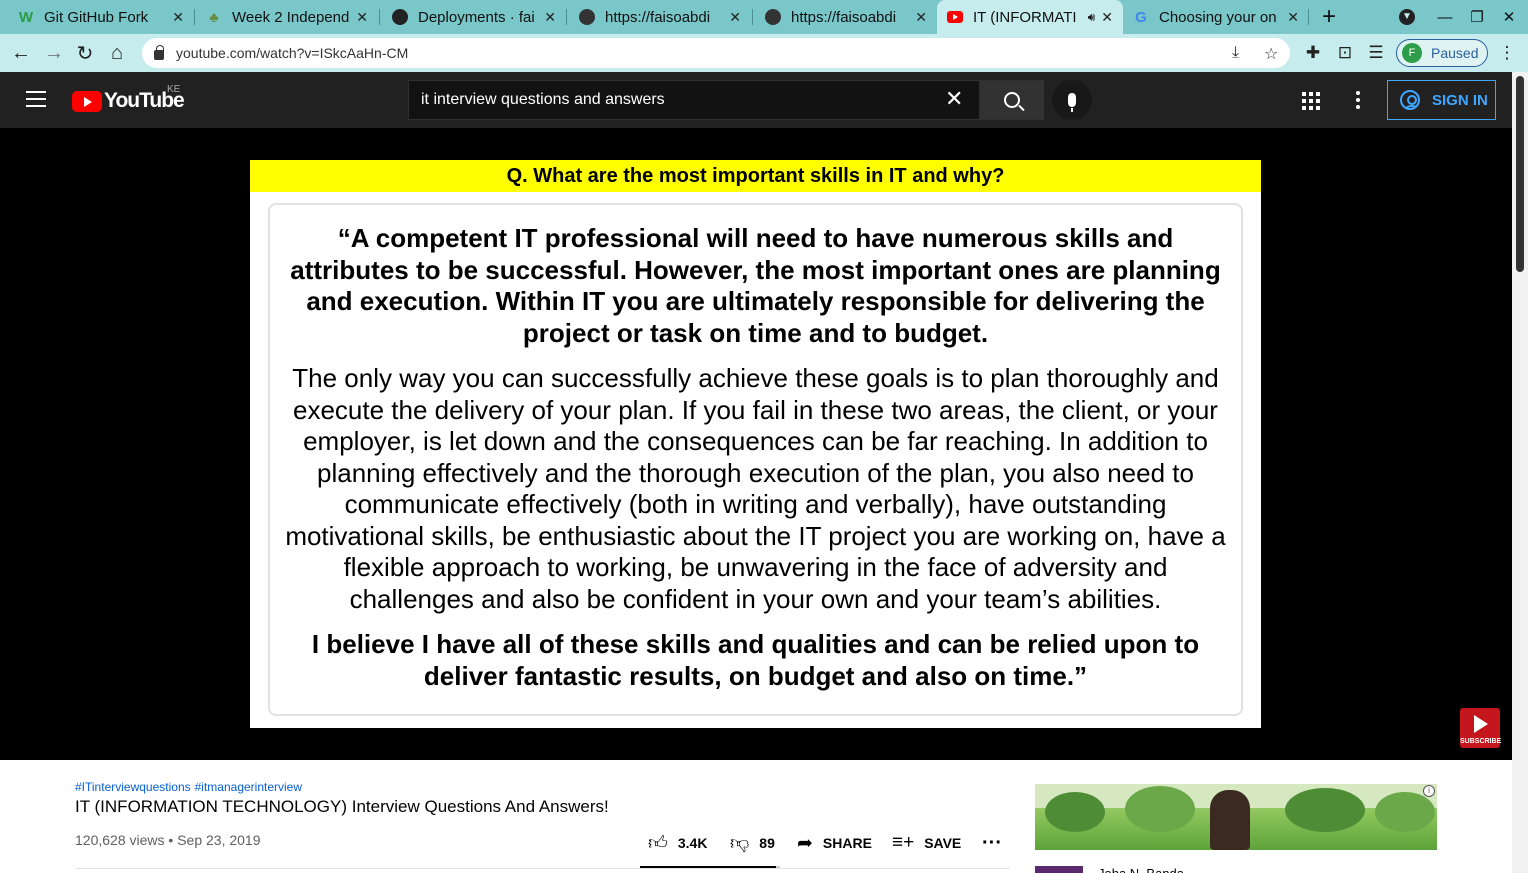 This screenshot has width=1528, height=873. What do you see at coordinates (542, 868) in the screenshot?
I see `divider` at bounding box center [542, 868].